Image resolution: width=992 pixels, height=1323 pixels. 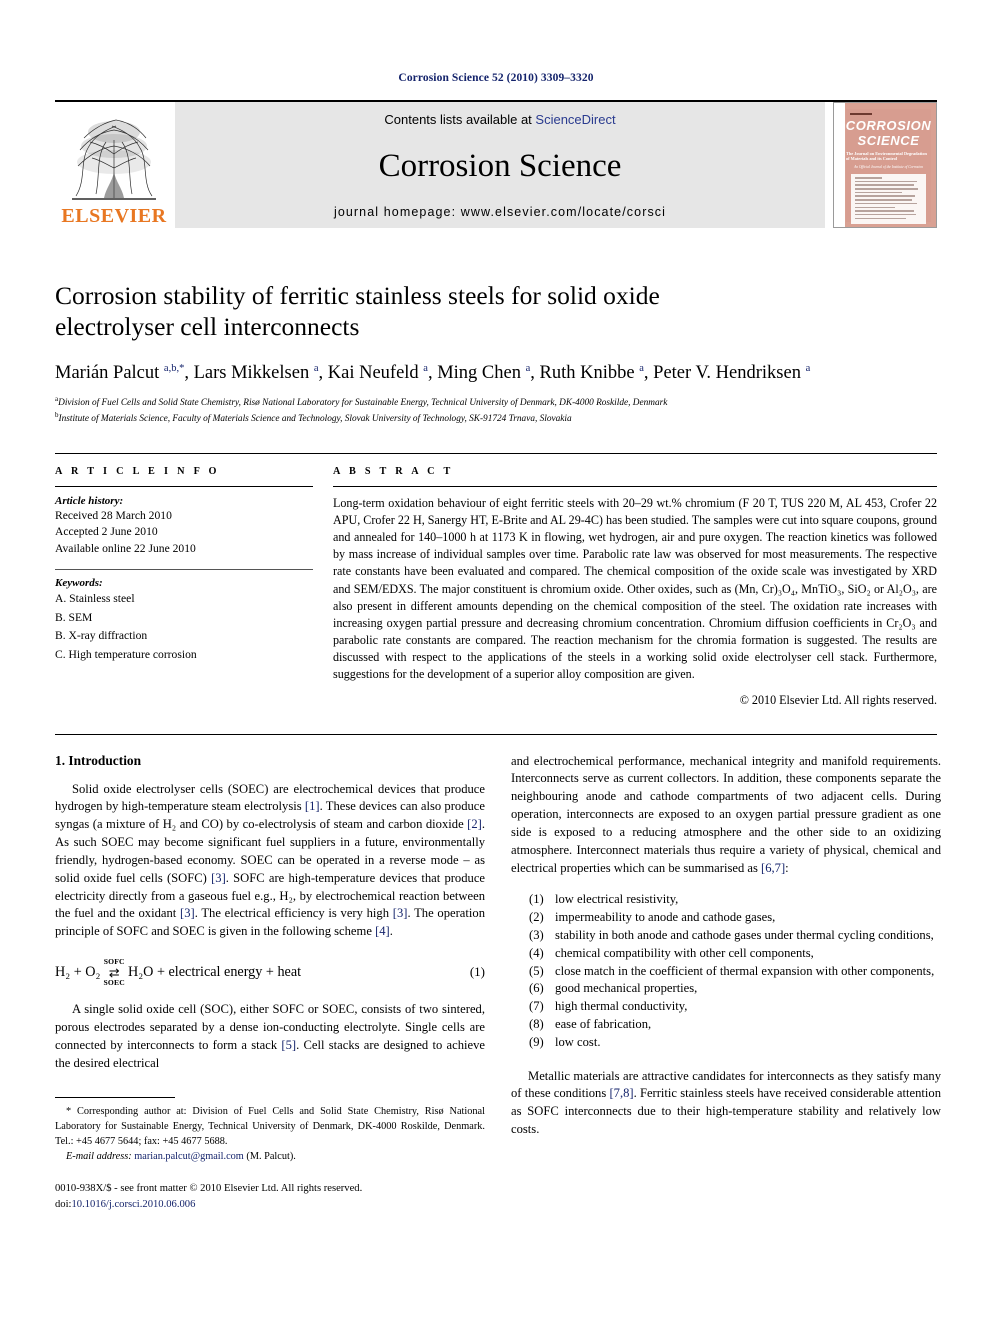 What do you see at coordinates (861, 114) in the screenshot?
I see `cover-photo-box` at bounding box center [861, 114].